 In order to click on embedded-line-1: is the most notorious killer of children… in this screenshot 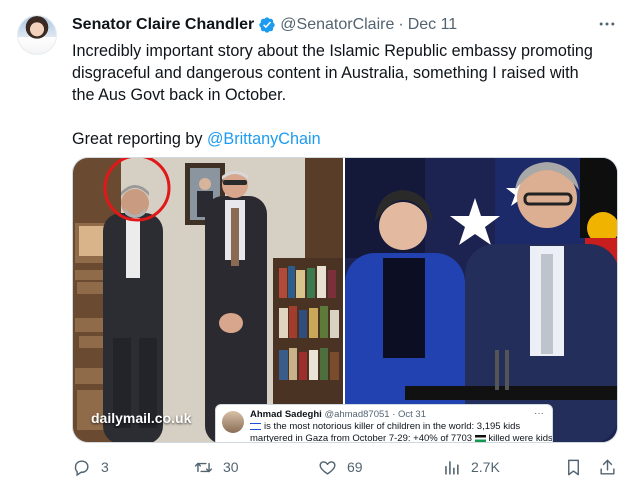, I will do `click(392, 426)`.